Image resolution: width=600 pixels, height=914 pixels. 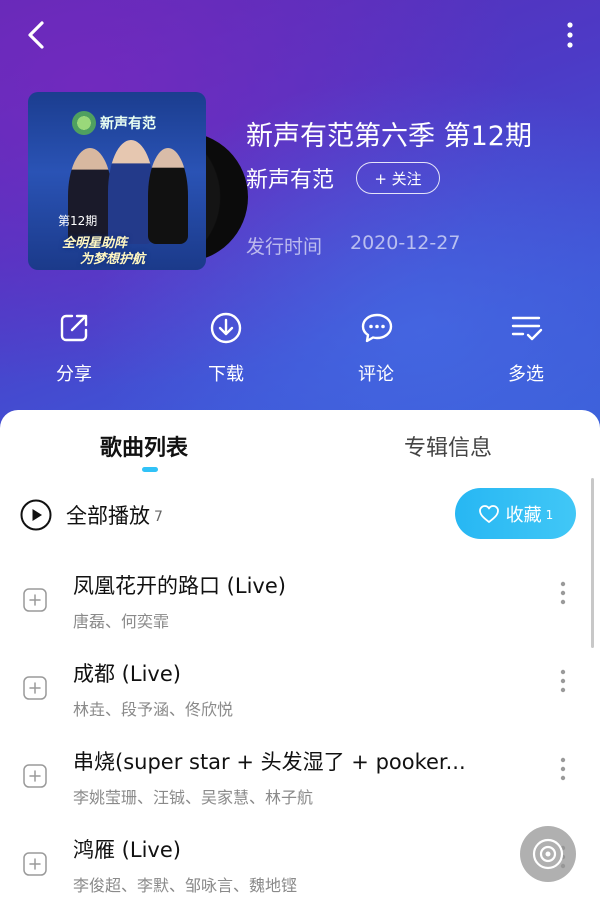 I want to click on song-artists: 唐磊、何奕霏, so click(x=121, y=621).